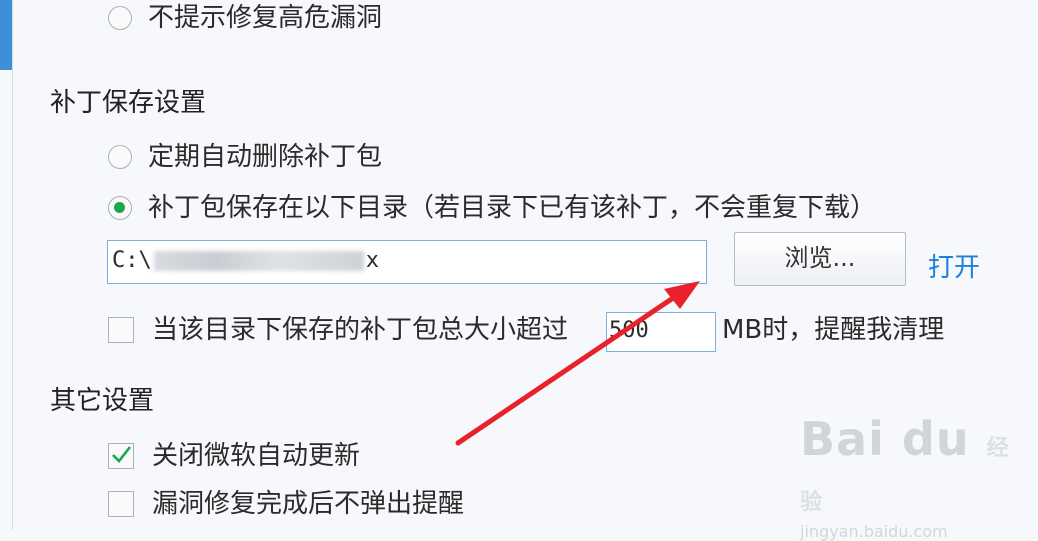  Describe the element at coordinates (915, 476) in the screenshot. I see `baidu-jingyan-watermark: Bai du 经验 jingyan.baidu.com` at that location.